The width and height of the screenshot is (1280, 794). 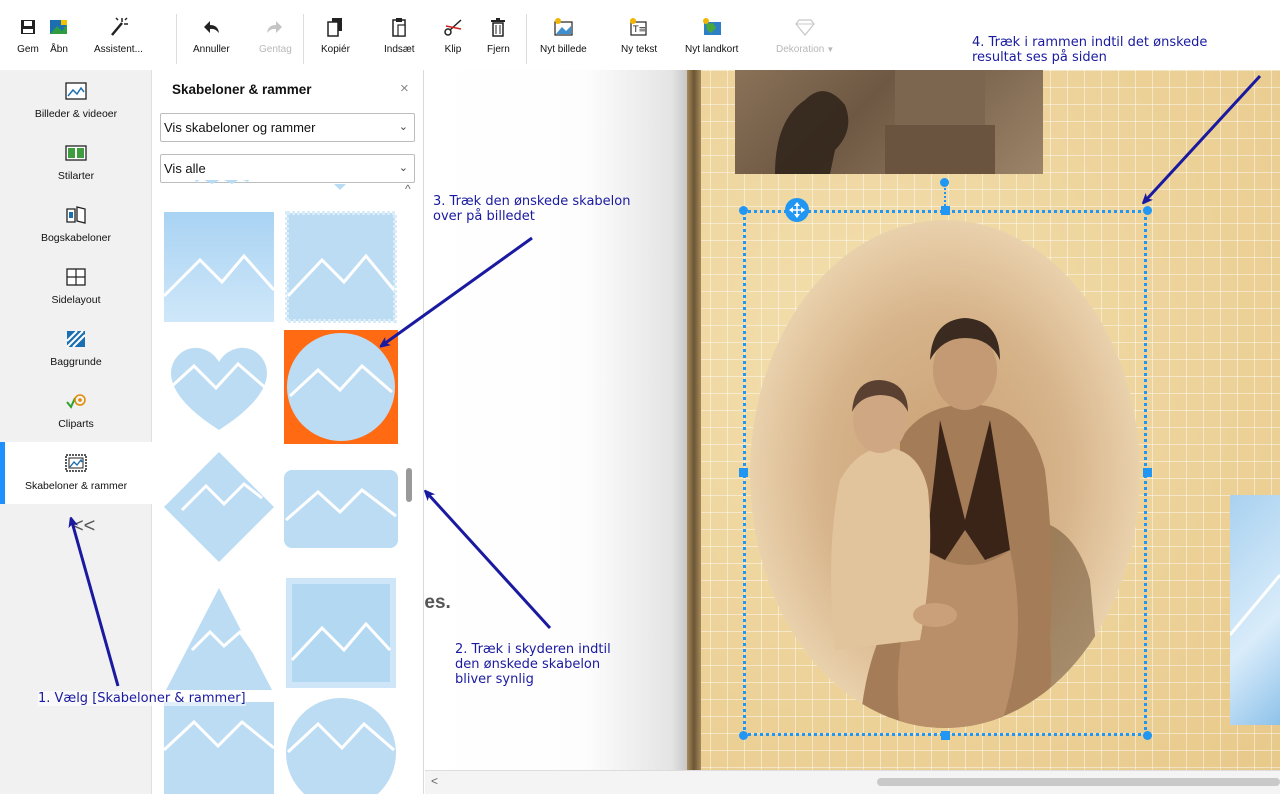 I want to click on cut-button: Klip, so click(x=453, y=41).